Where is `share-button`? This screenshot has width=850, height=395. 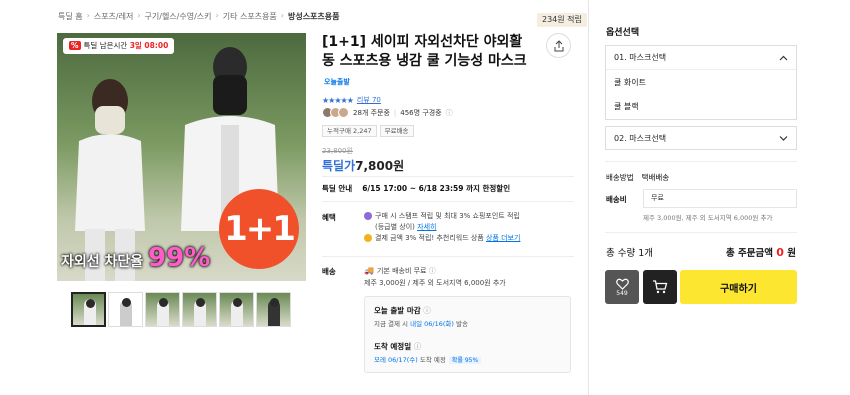
share-button is located at coordinates (558, 45).